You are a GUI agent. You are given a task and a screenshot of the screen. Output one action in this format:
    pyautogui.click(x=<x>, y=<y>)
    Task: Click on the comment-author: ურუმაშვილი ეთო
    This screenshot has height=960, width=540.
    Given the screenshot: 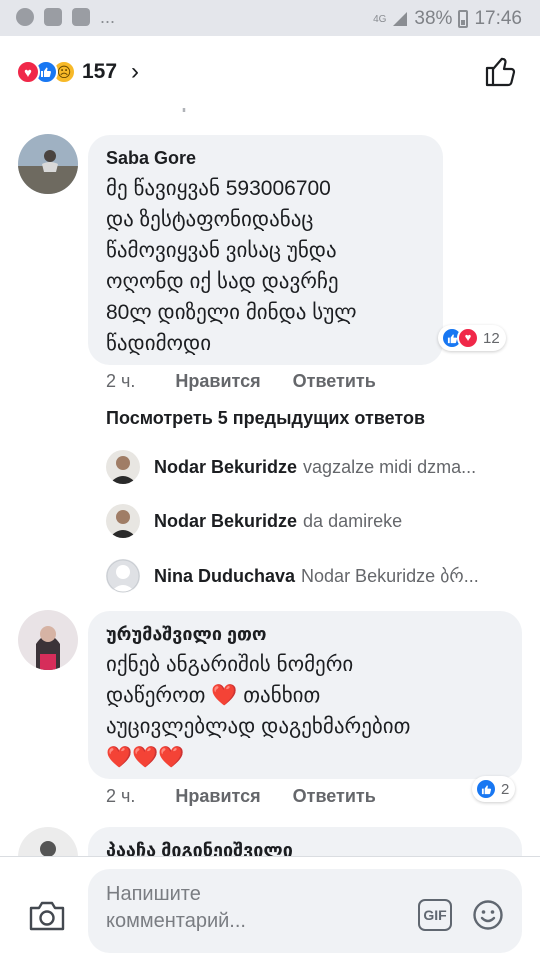 What is the action you would take?
    pyautogui.click(x=305, y=634)
    